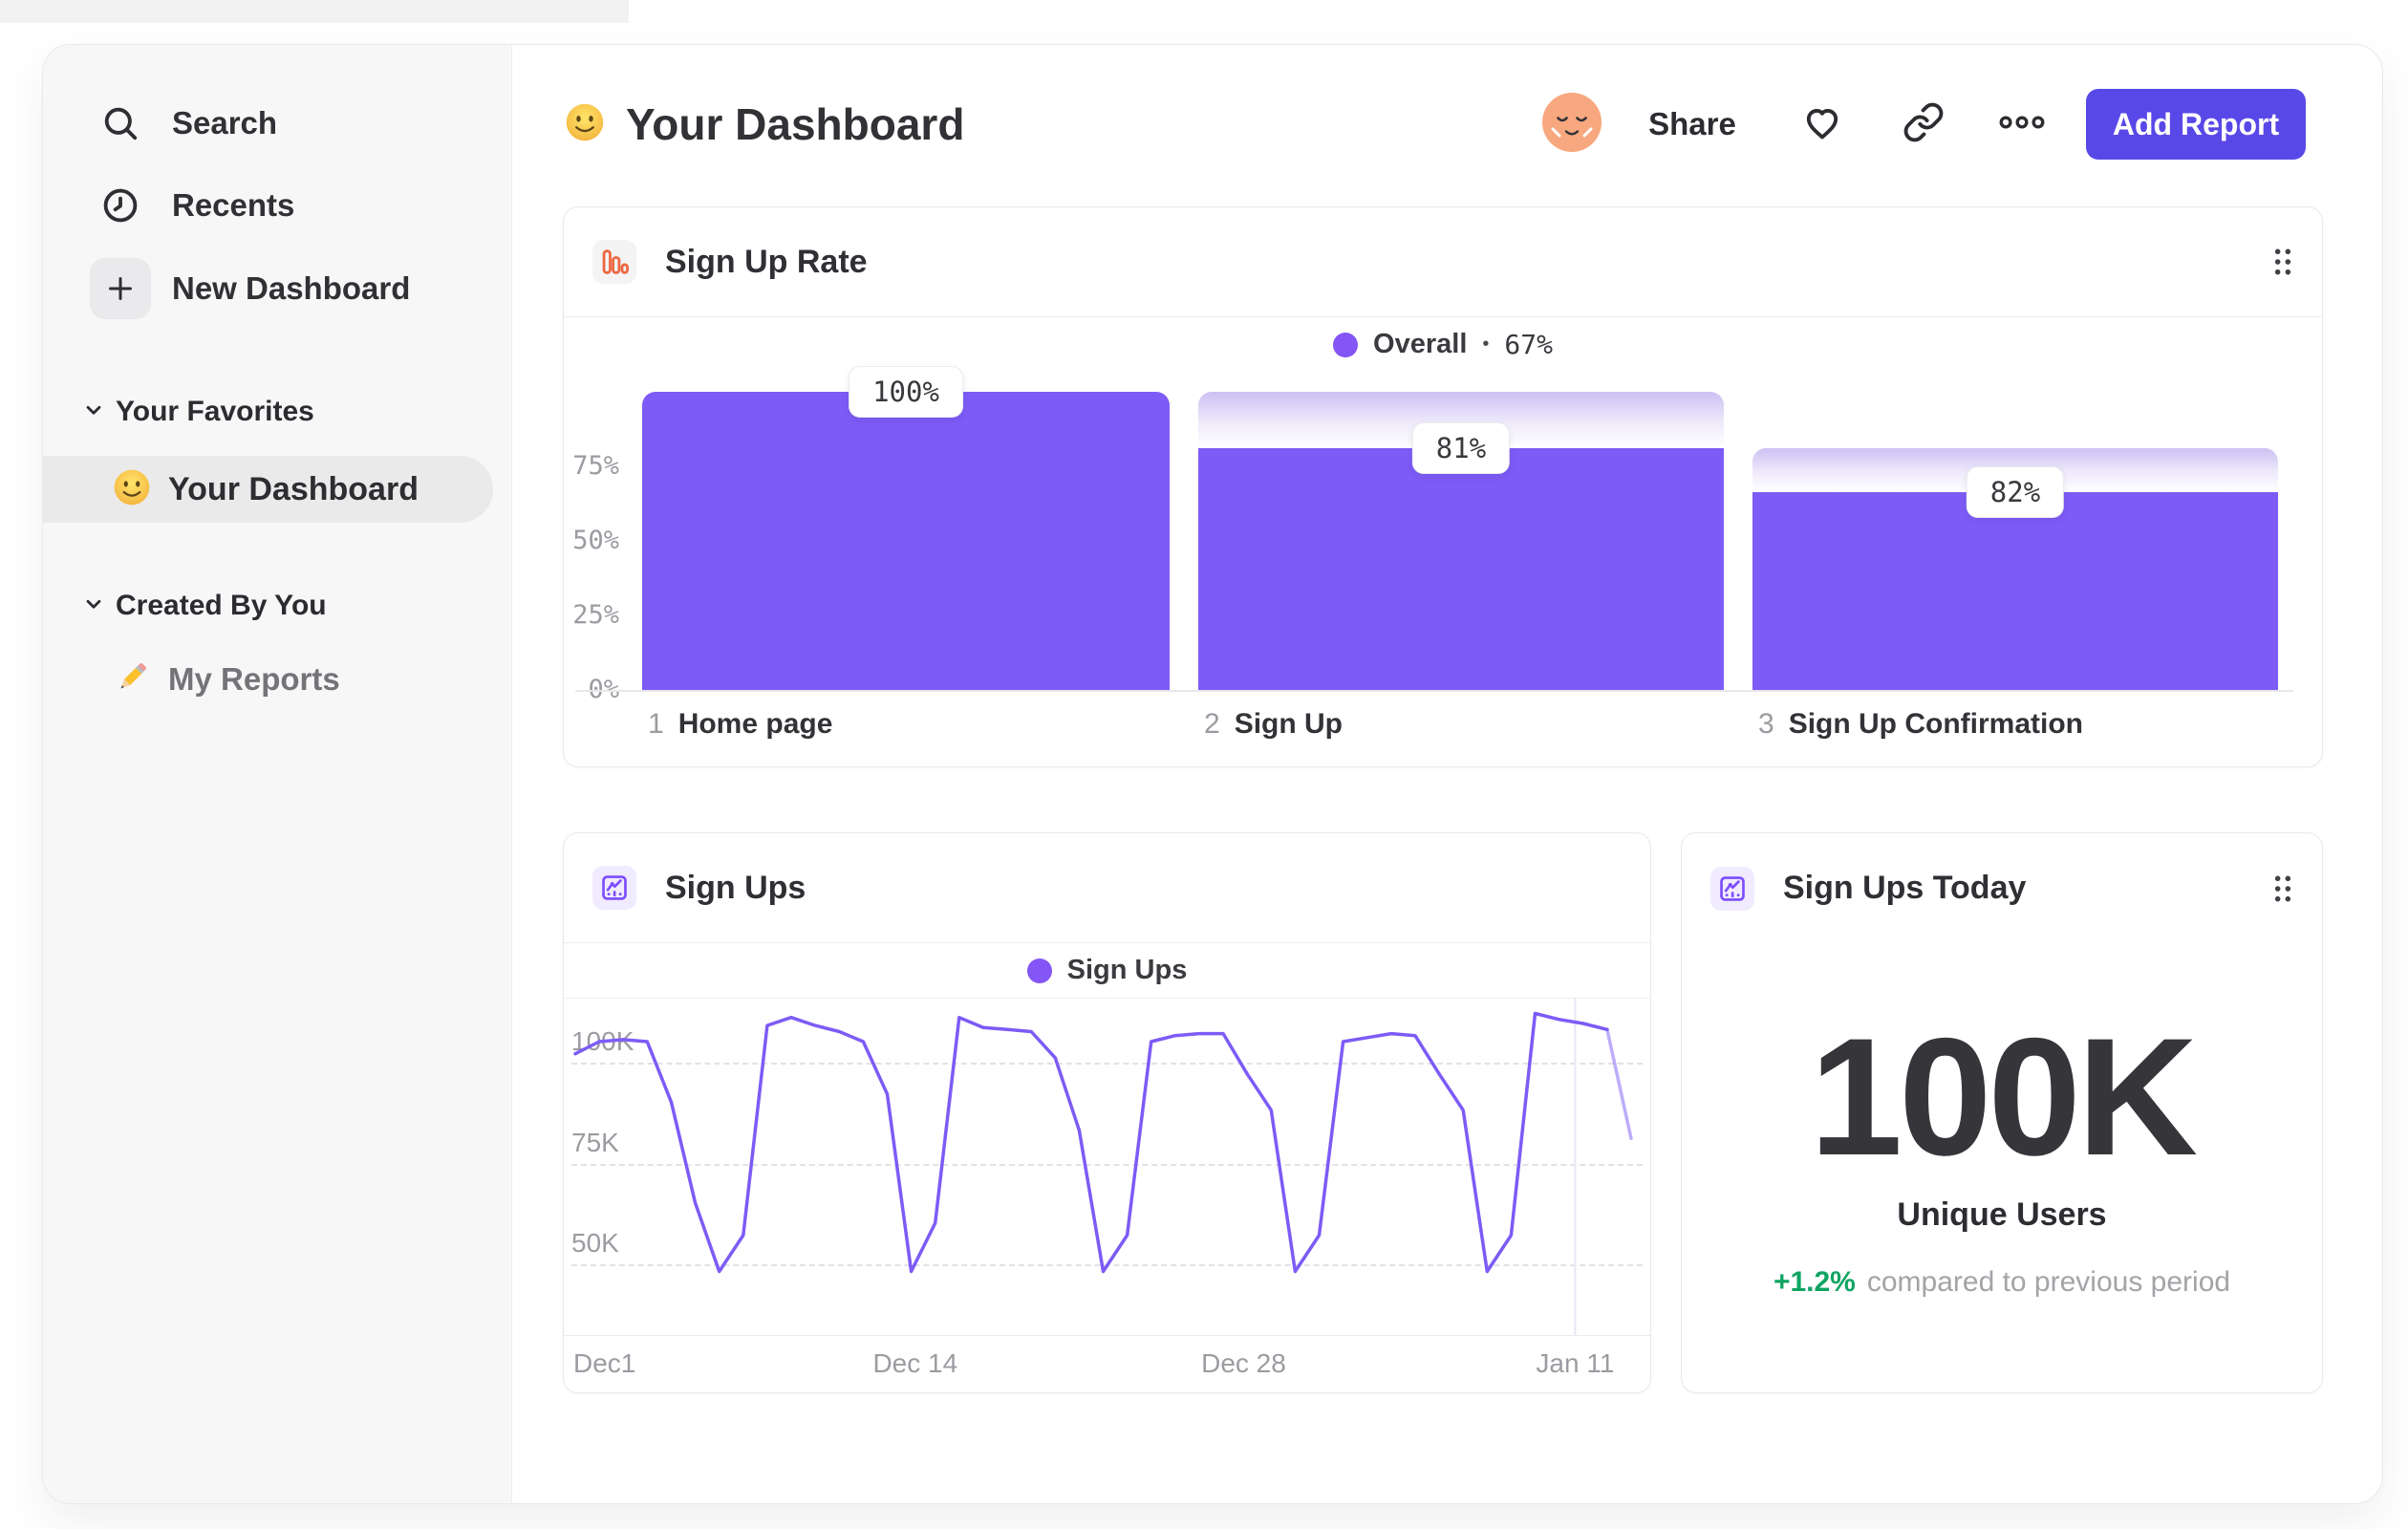 This screenshot has height=1529, width=2408. I want to click on metric-delta-note: compared to previous period, so click(2049, 1282).